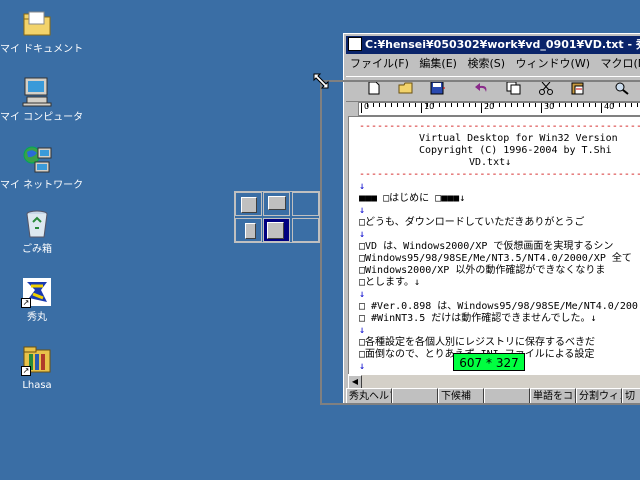  Describe the element at coordinates (379, 63) in the screenshot. I see `menu-file: ファイル(F)` at that location.